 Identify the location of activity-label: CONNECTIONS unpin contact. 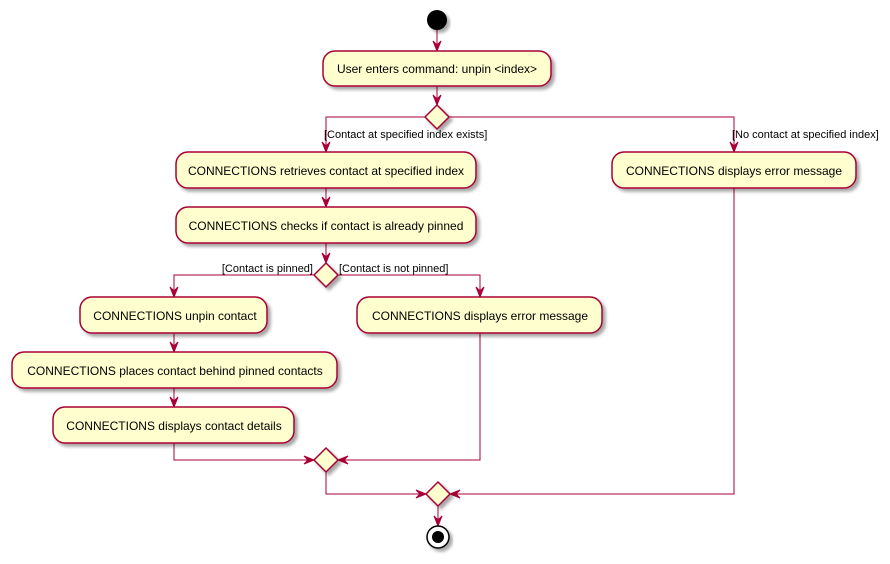
(175, 316).